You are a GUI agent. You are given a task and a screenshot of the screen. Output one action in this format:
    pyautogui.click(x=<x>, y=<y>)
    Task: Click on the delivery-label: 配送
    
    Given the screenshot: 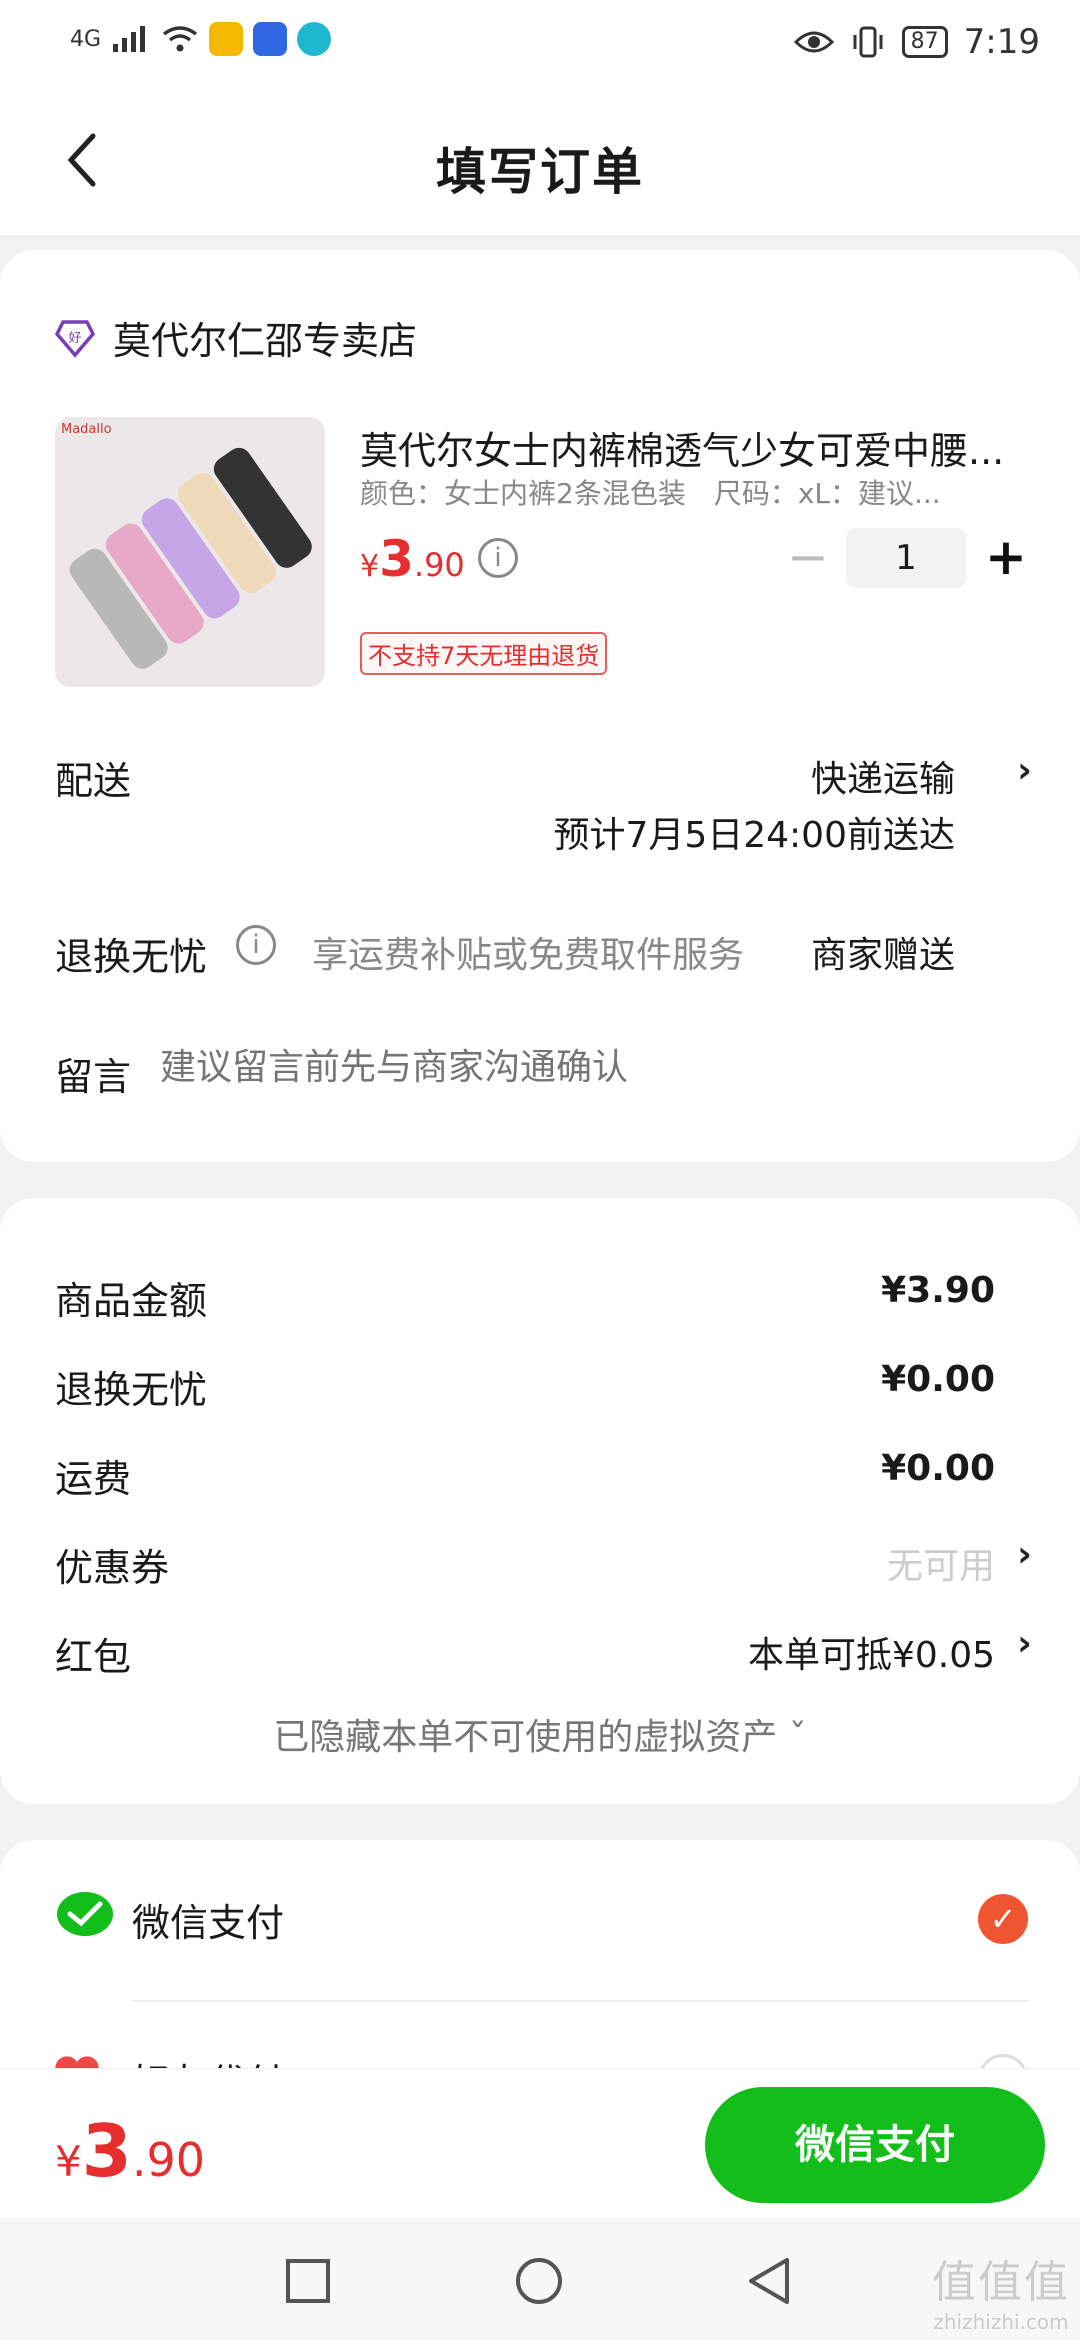 What is the action you would take?
    pyautogui.click(x=93, y=781)
    